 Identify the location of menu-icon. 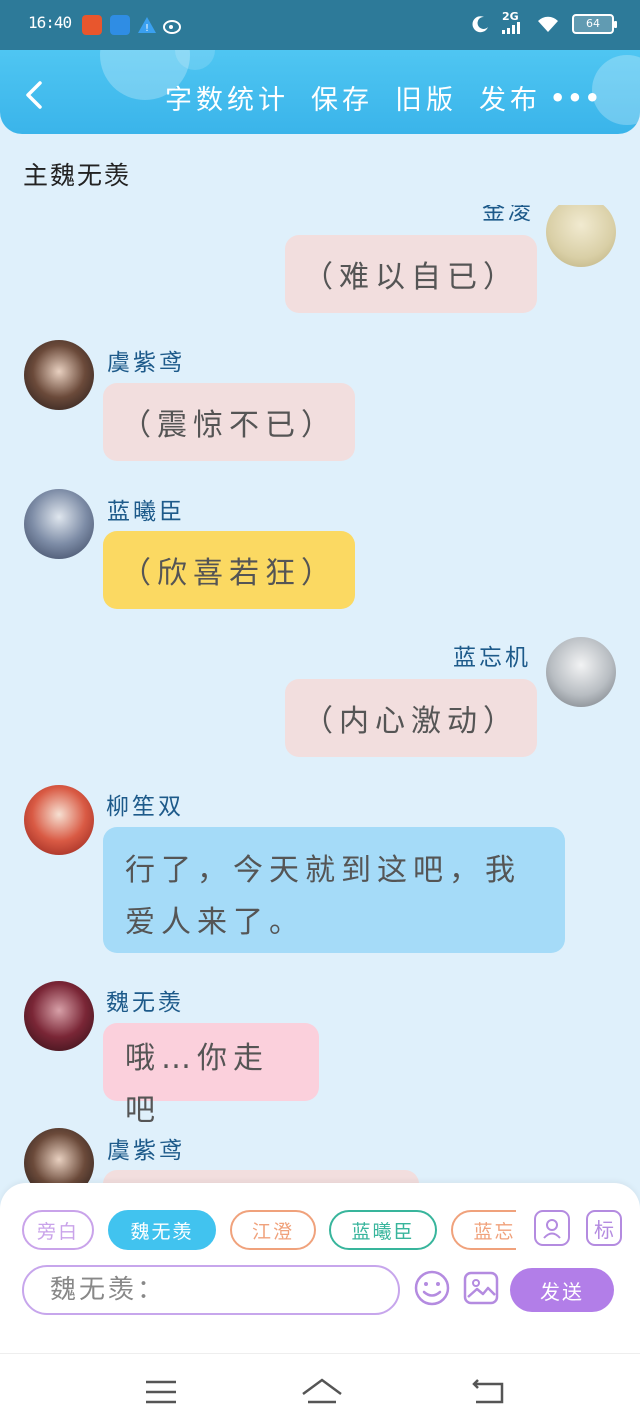
(161, 1392).